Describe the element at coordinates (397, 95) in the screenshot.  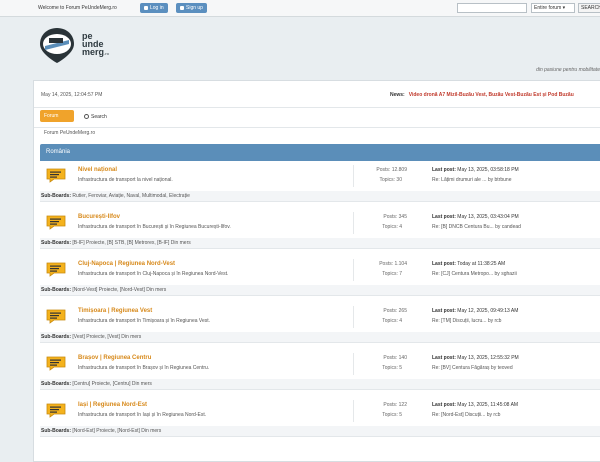
I see `news-label: News:` at that location.